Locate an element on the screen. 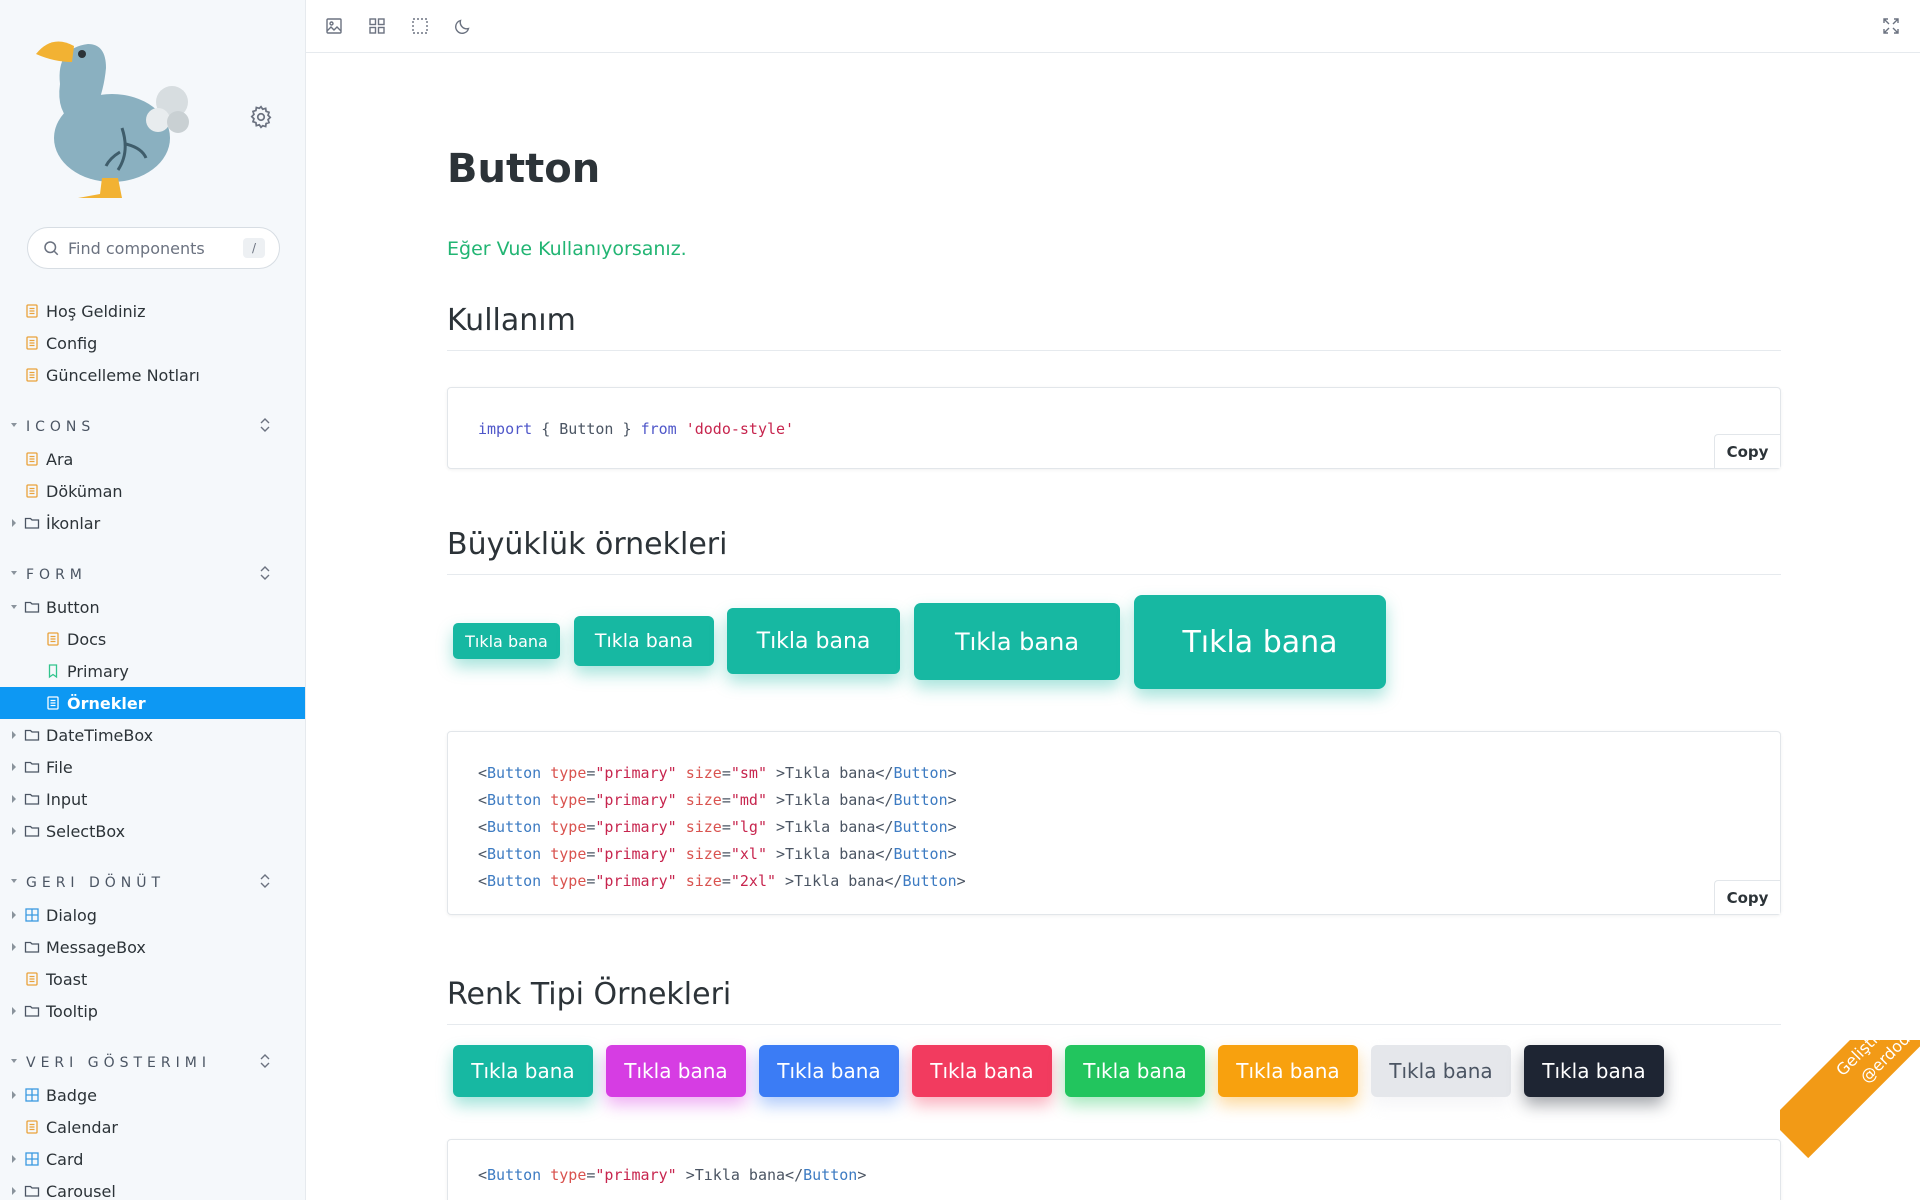 The height and width of the screenshot is (1200, 1920). search-input is located at coordinates (148, 248).